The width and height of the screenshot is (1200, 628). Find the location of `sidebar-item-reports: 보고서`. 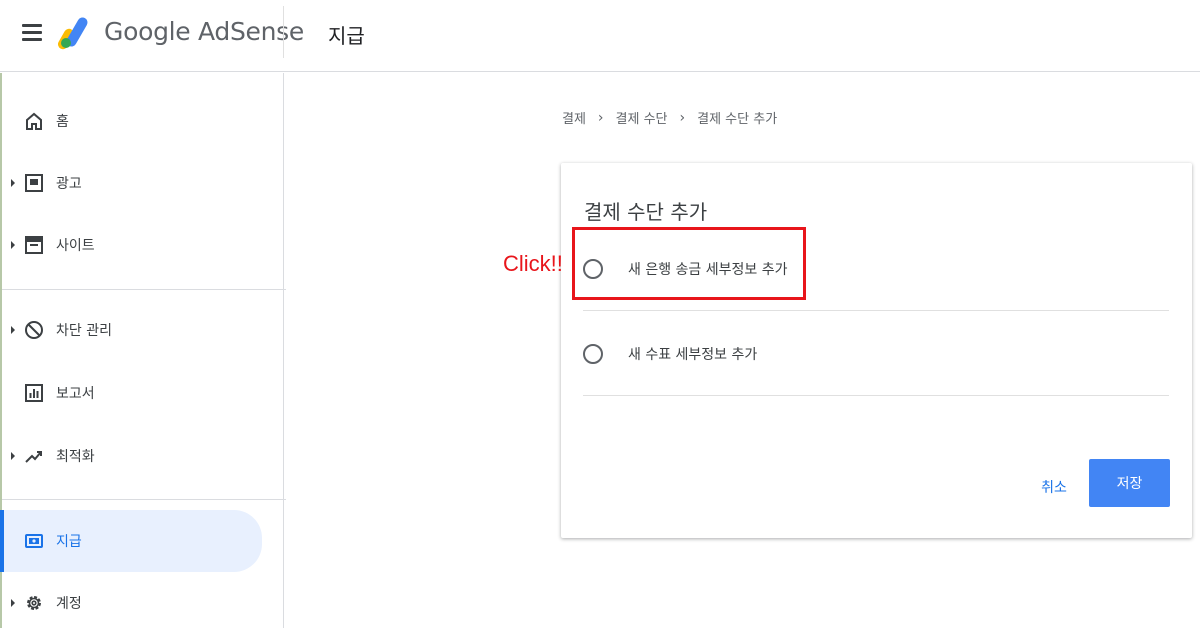

sidebar-item-reports: 보고서 is located at coordinates (137, 393).